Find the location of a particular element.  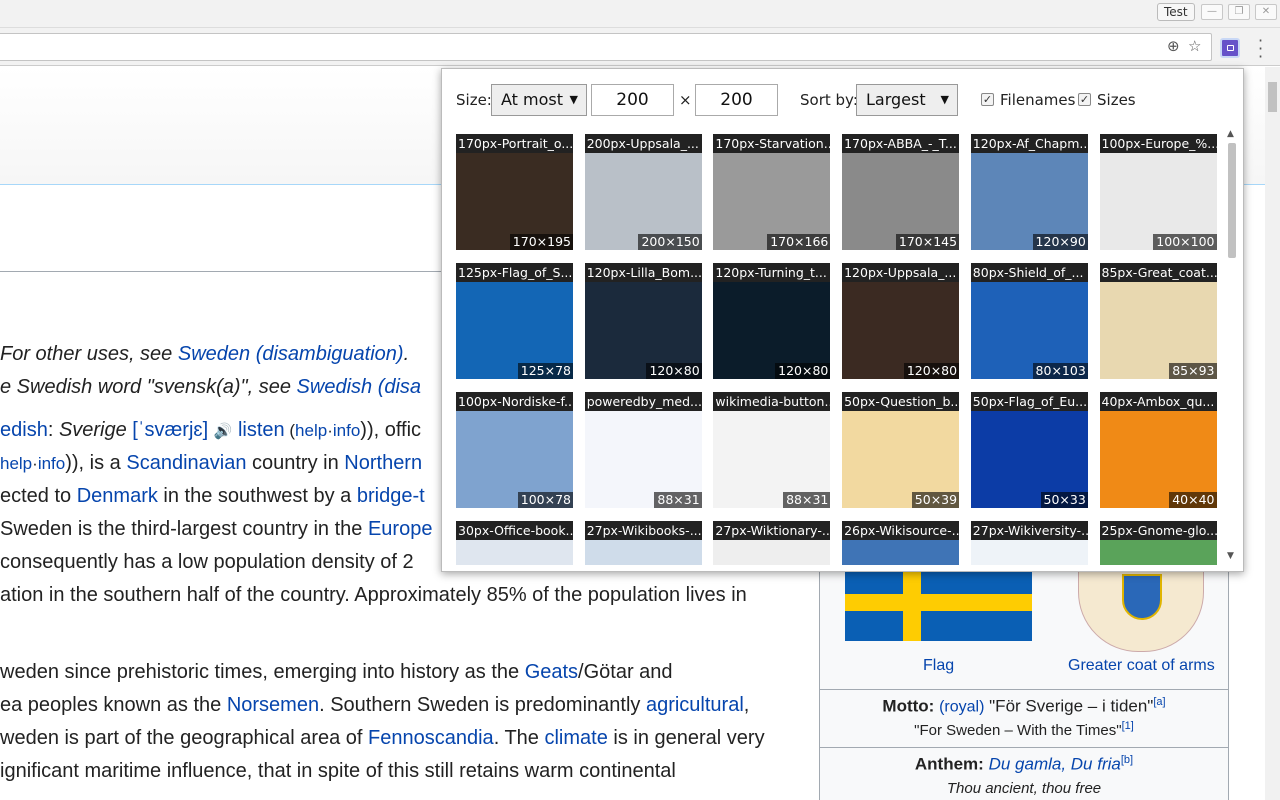

image-tile: 170px-ABBA_-_T... 170×145 is located at coordinates (901, 192).